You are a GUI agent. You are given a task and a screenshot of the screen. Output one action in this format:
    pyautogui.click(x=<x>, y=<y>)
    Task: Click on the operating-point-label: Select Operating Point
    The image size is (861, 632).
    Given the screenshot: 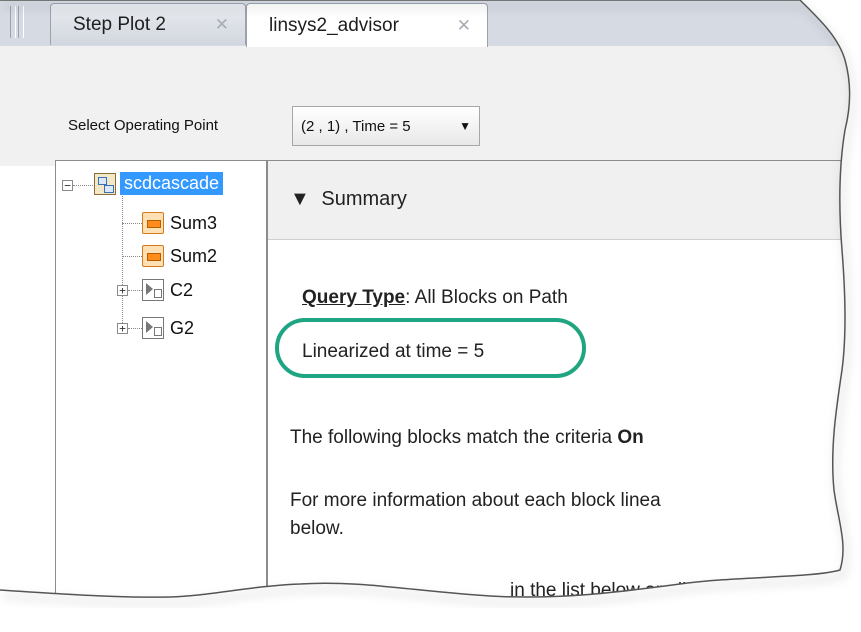 What is the action you would take?
    pyautogui.click(x=143, y=125)
    